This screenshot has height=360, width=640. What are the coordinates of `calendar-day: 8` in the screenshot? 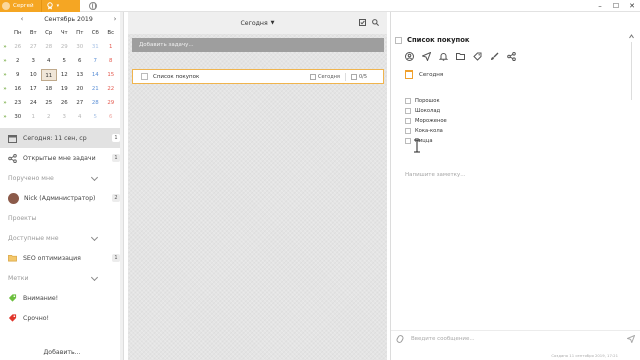 It's located at (111, 61).